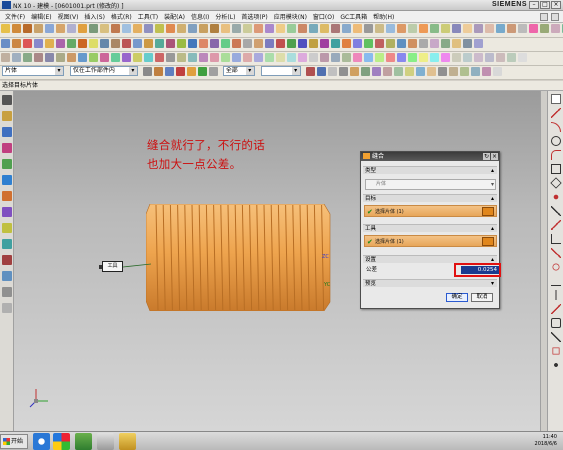  What do you see at coordinates (365, 71) in the screenshot?
I see `snap-on-icon` at bounding box center [365, 71].